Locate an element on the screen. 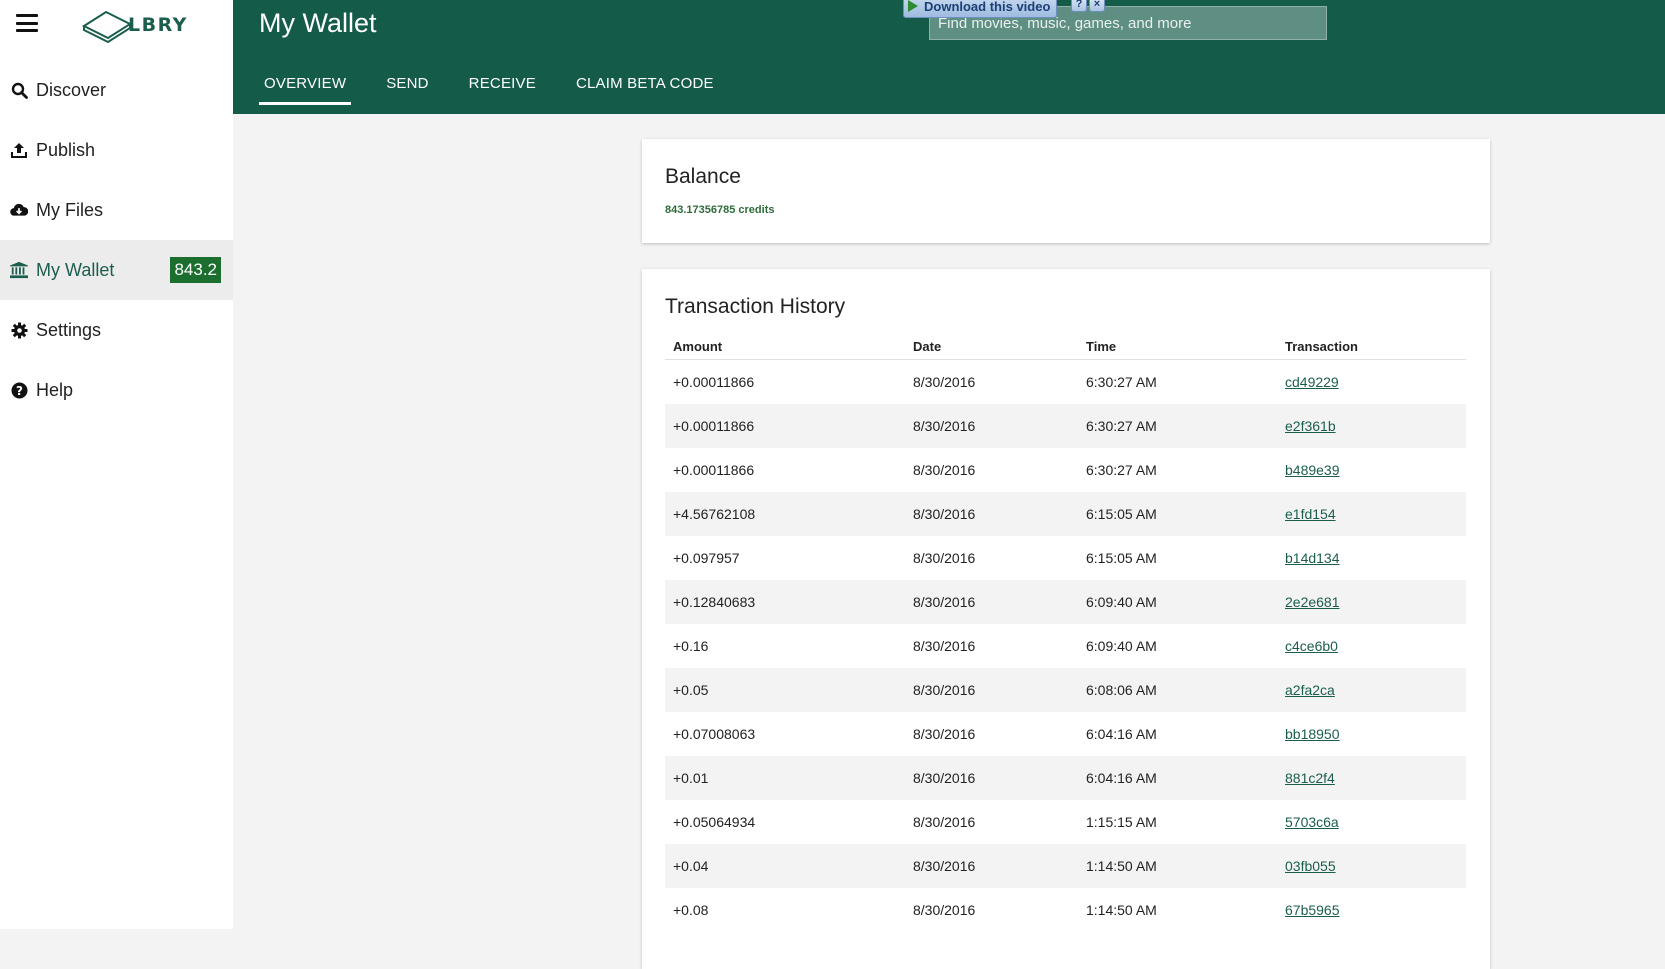  sidebar-item-my-files: My Files is located at coordinates (116, 210).